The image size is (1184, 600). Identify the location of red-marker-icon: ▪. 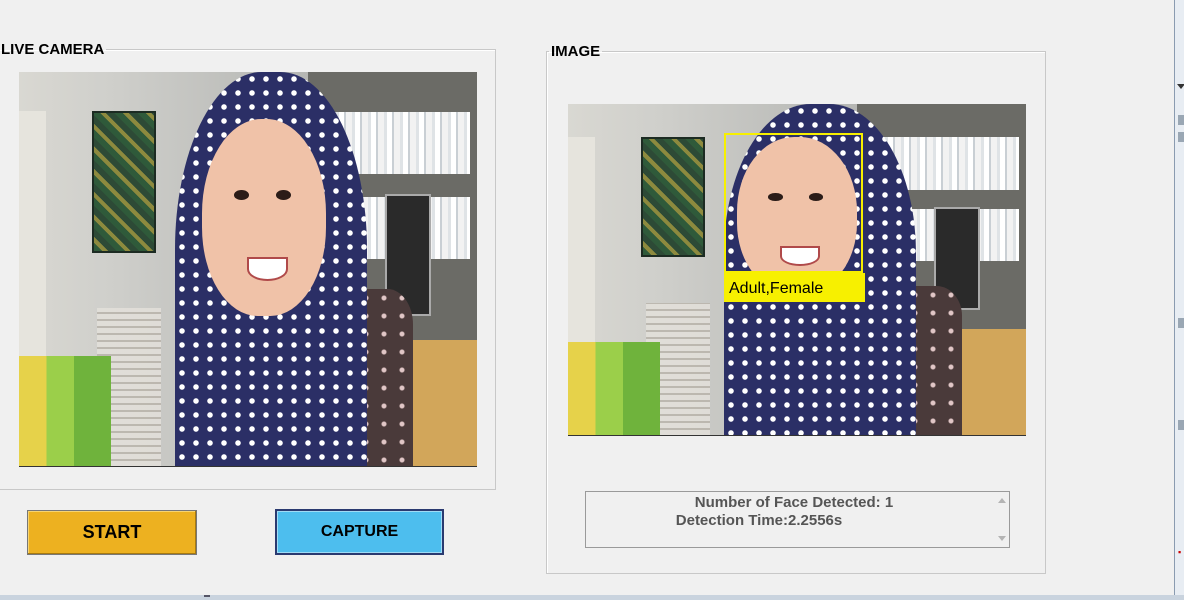
(1180, 552).